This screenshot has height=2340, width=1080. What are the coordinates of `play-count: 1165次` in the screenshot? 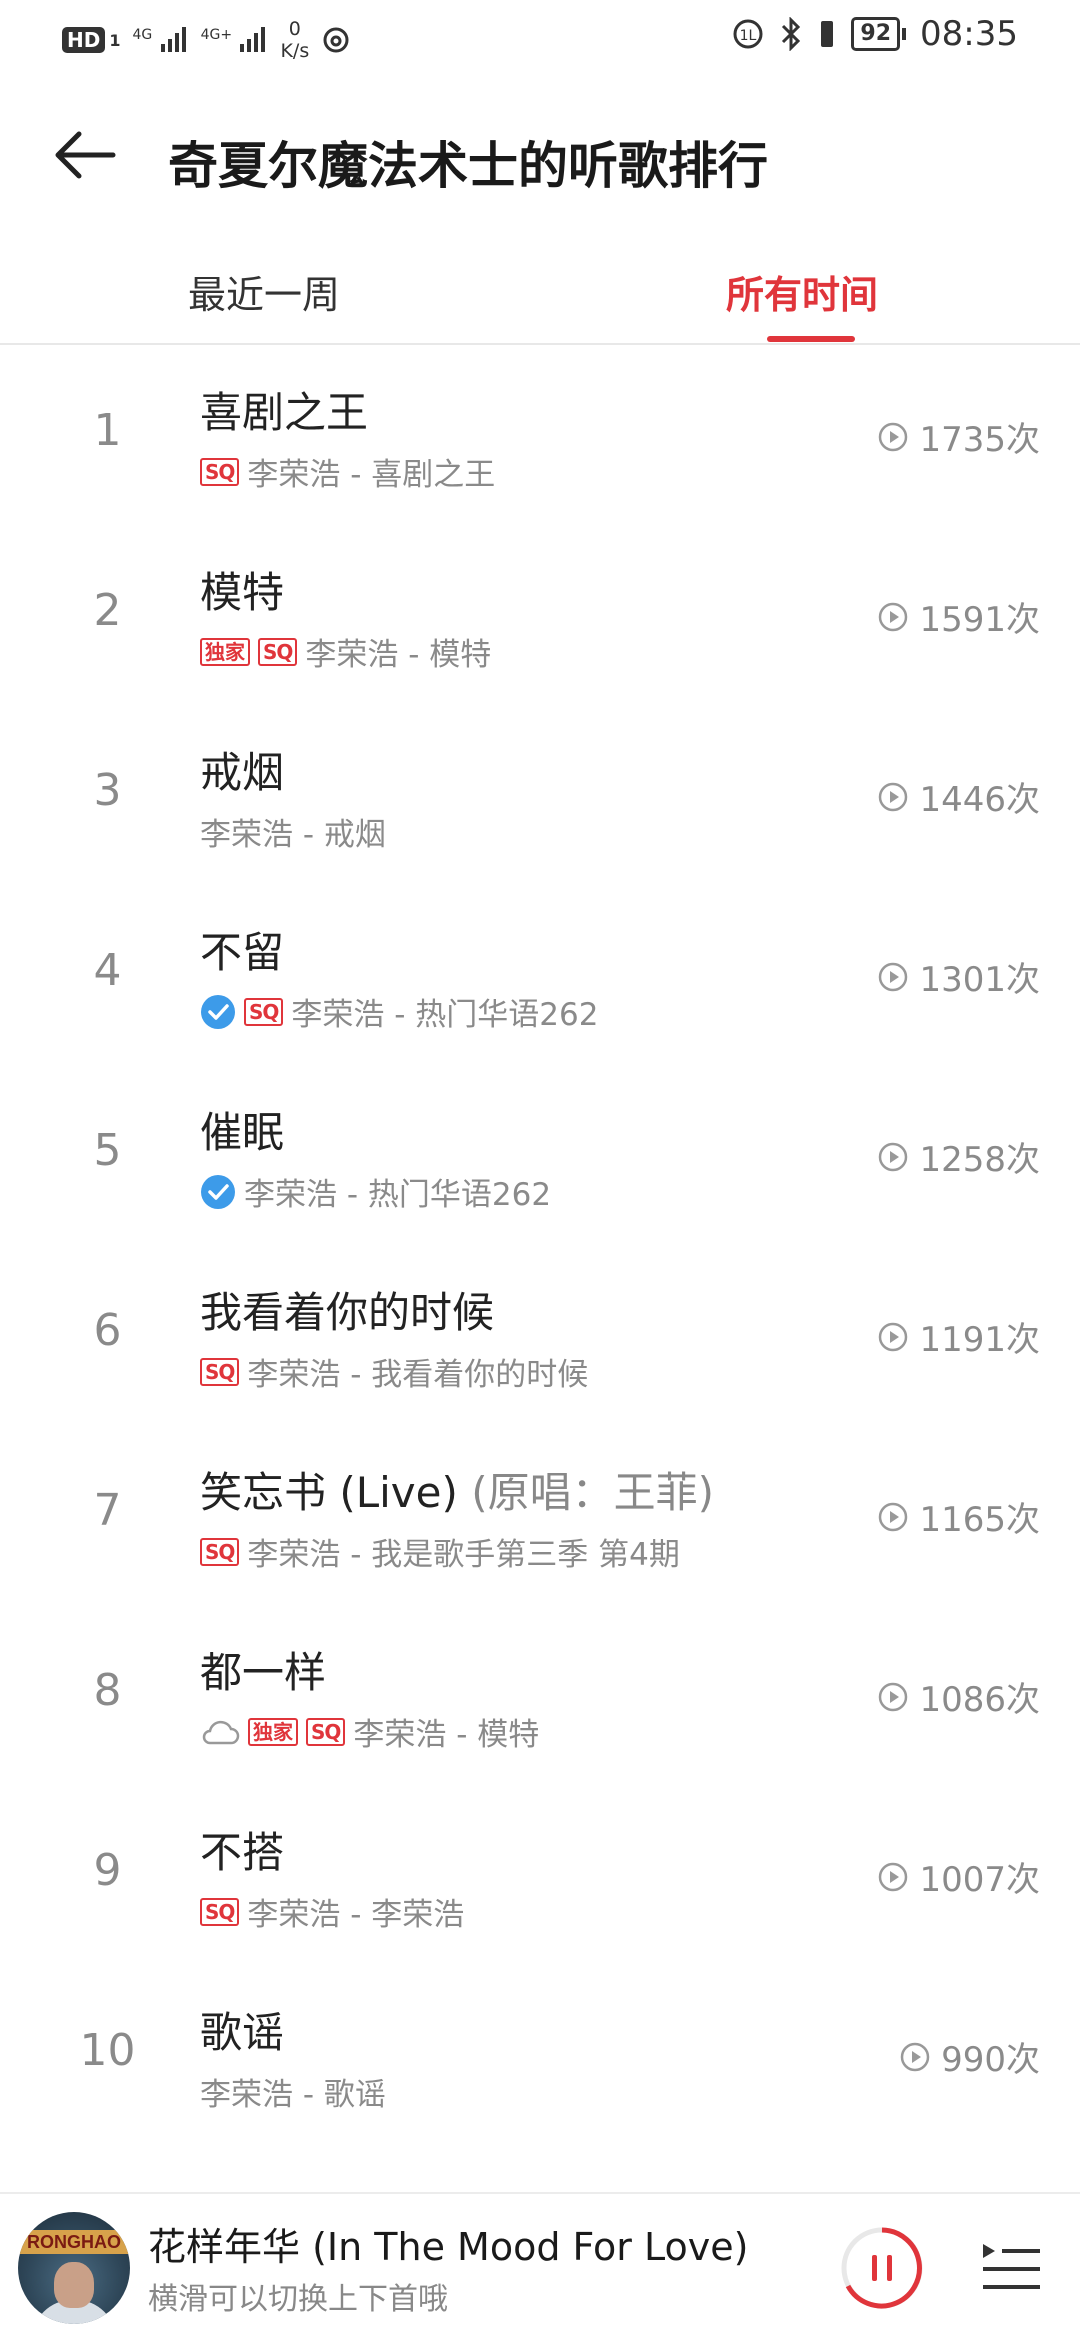 It's located at (958, 1516).